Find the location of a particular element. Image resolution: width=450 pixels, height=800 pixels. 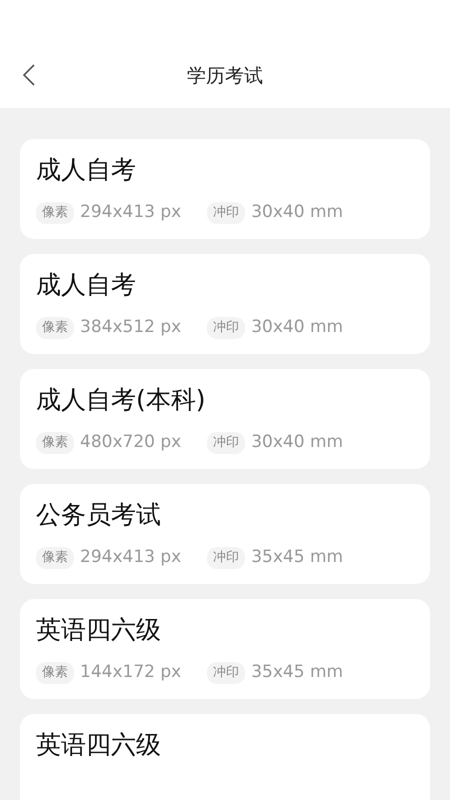

back-icon is located at coordinates (29, 75).